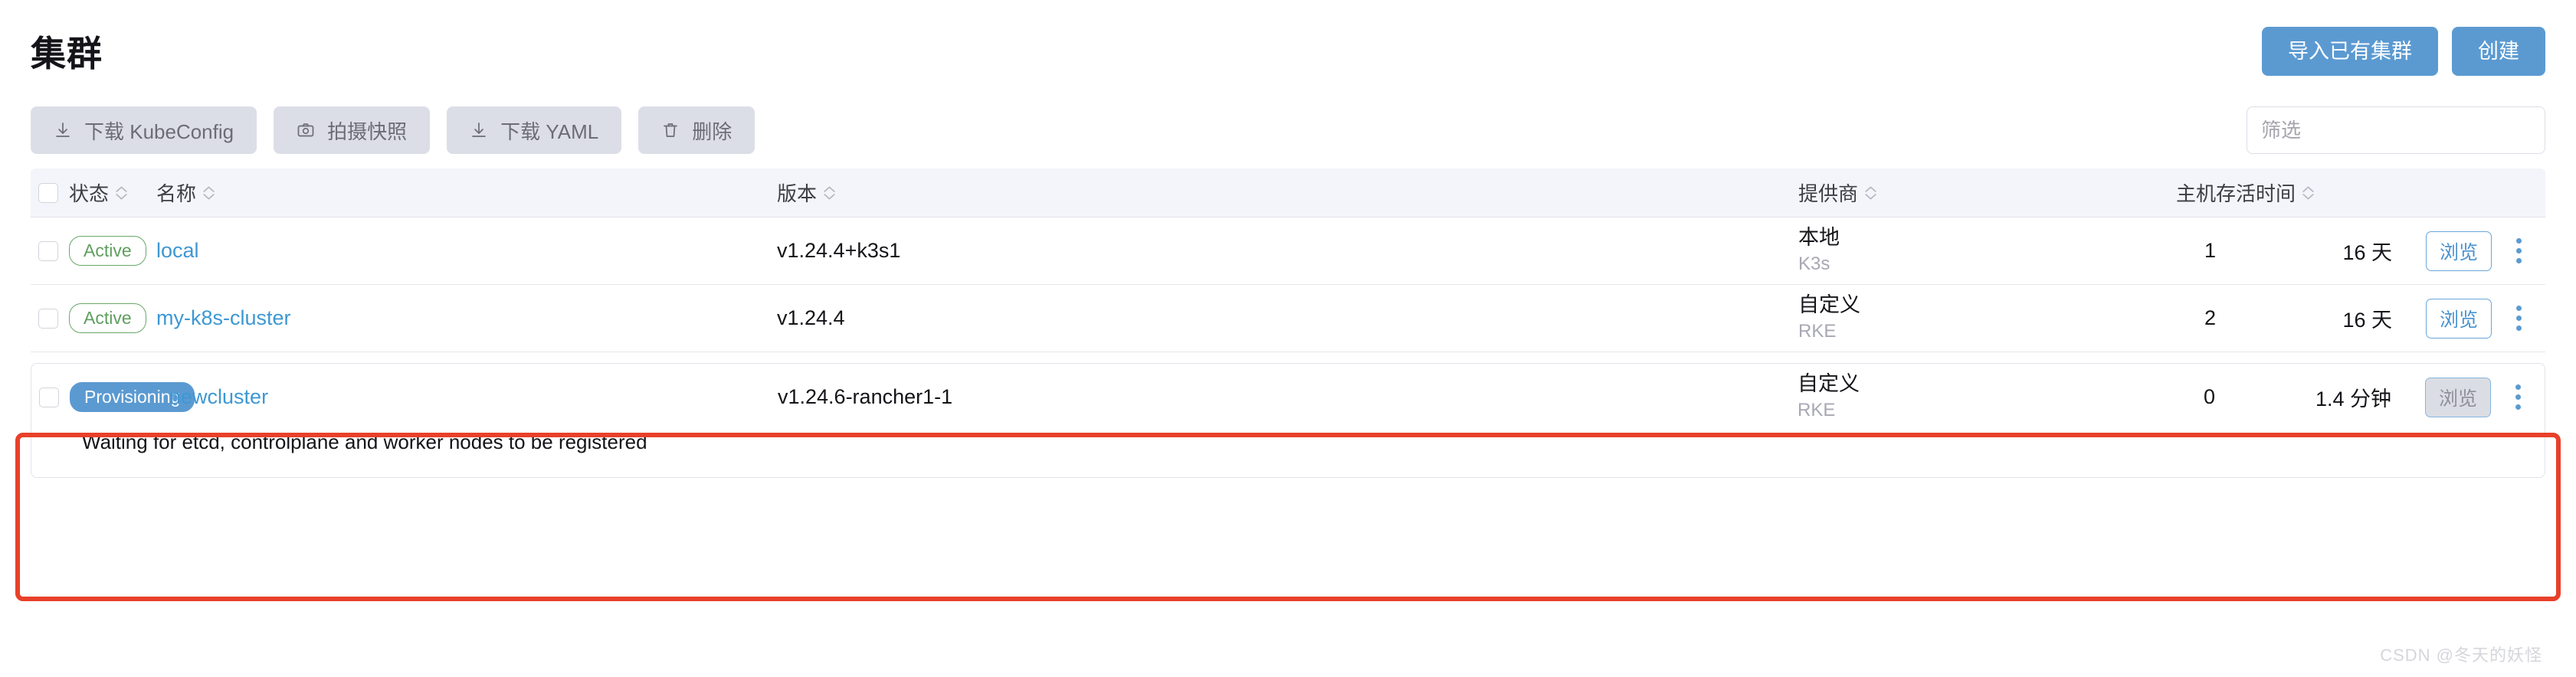 The width and height of the screenshot is (2576, 677). What do you see at coordinates (1940, 251) in the screenshot?
I see `row-provider-cell: 本地 K3s` at bounding box center [1940, 251].